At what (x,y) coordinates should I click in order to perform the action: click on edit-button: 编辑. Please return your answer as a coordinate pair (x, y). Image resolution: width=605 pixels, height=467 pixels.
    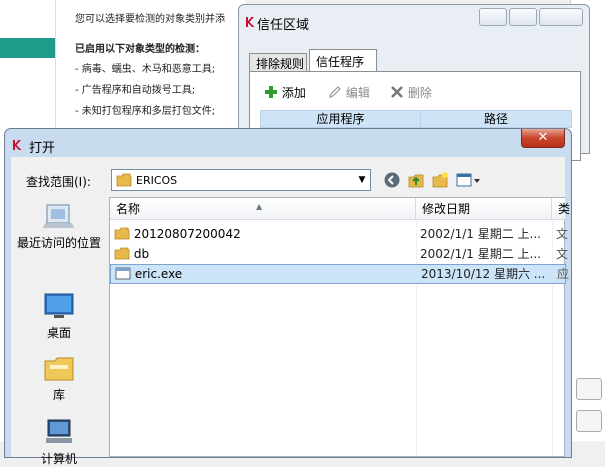
    Looking at the image, I should click on (349, 92).